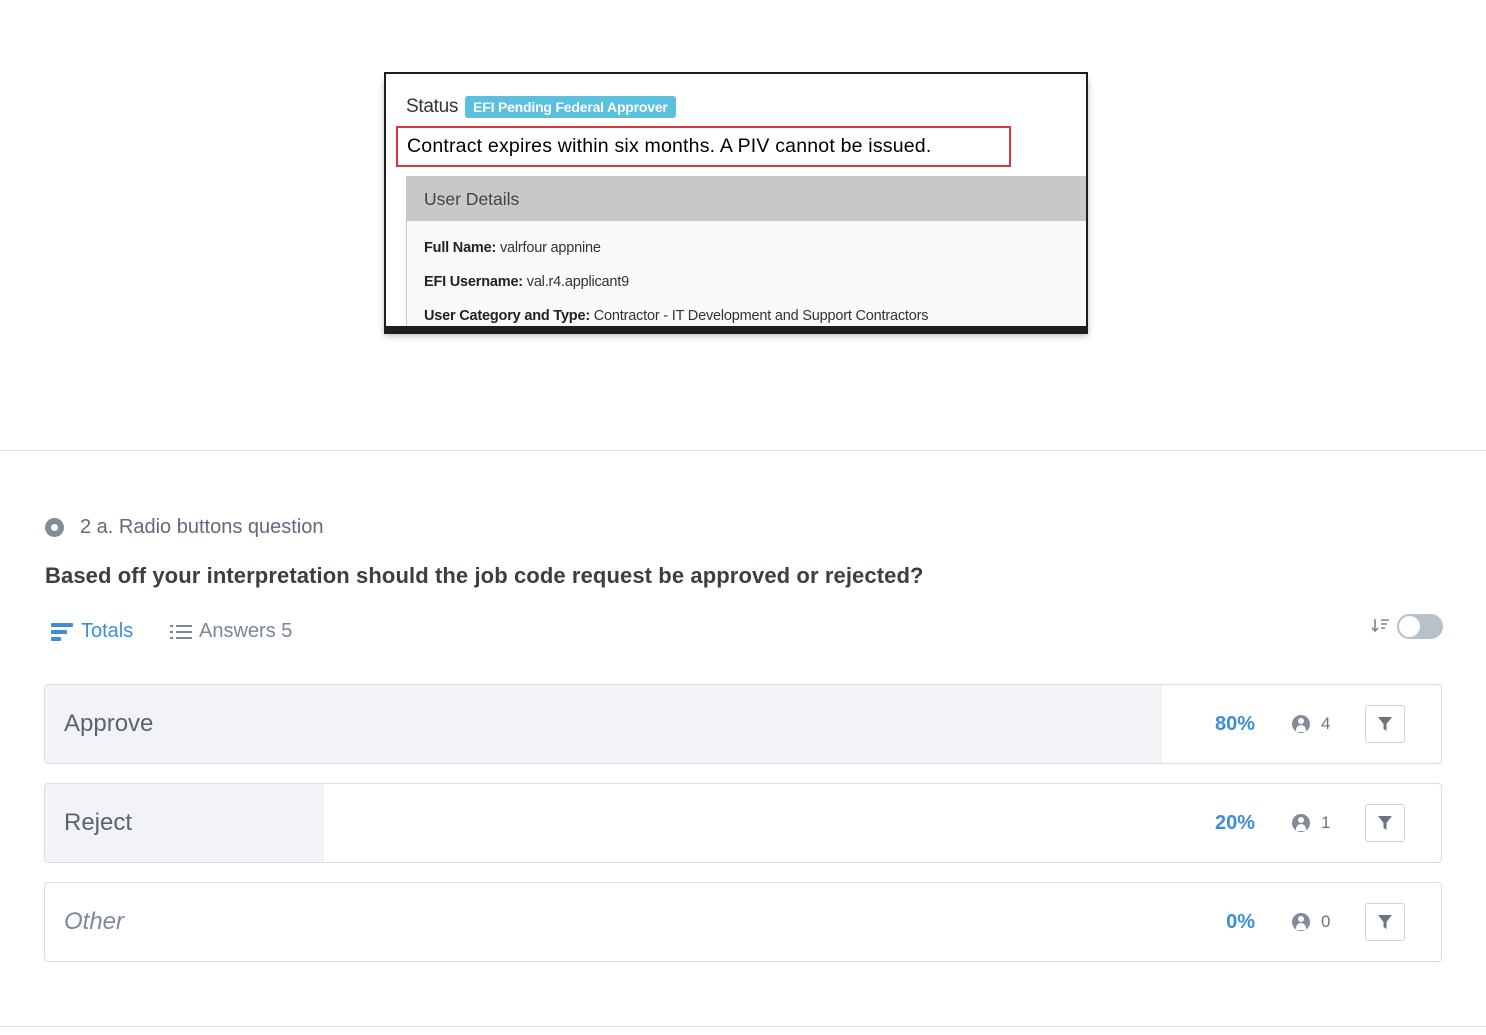 The height and width of the screenshot is (1035, 1486). I want to click on full-name-field: Full Name: valrfour appnine, so click(512, 248).